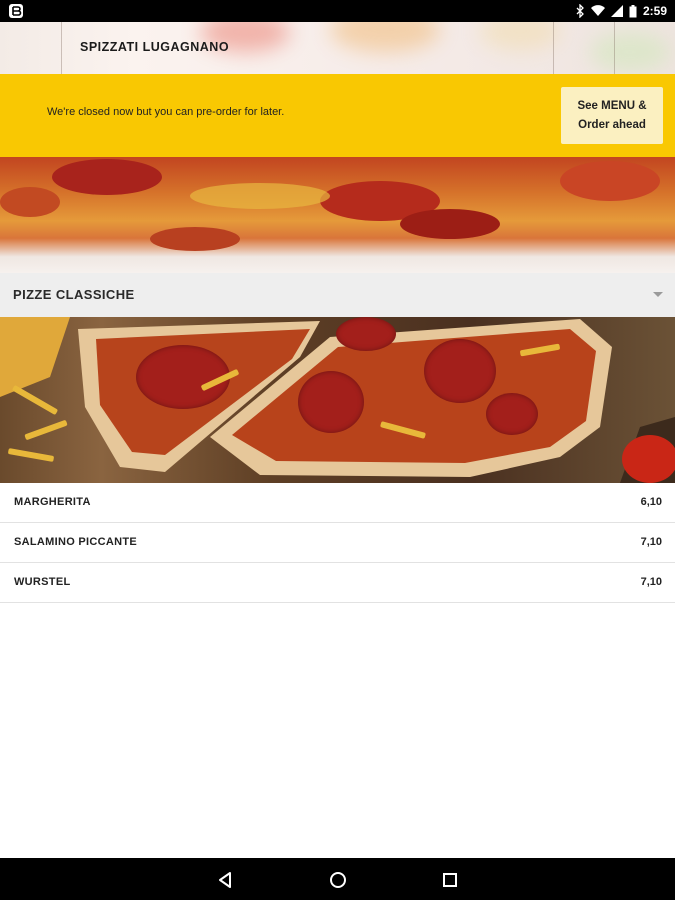  What do you see at coordinates (337, 215) in the screenshot?
I see `pizza-hero-image` at bounding box center [337, 215].